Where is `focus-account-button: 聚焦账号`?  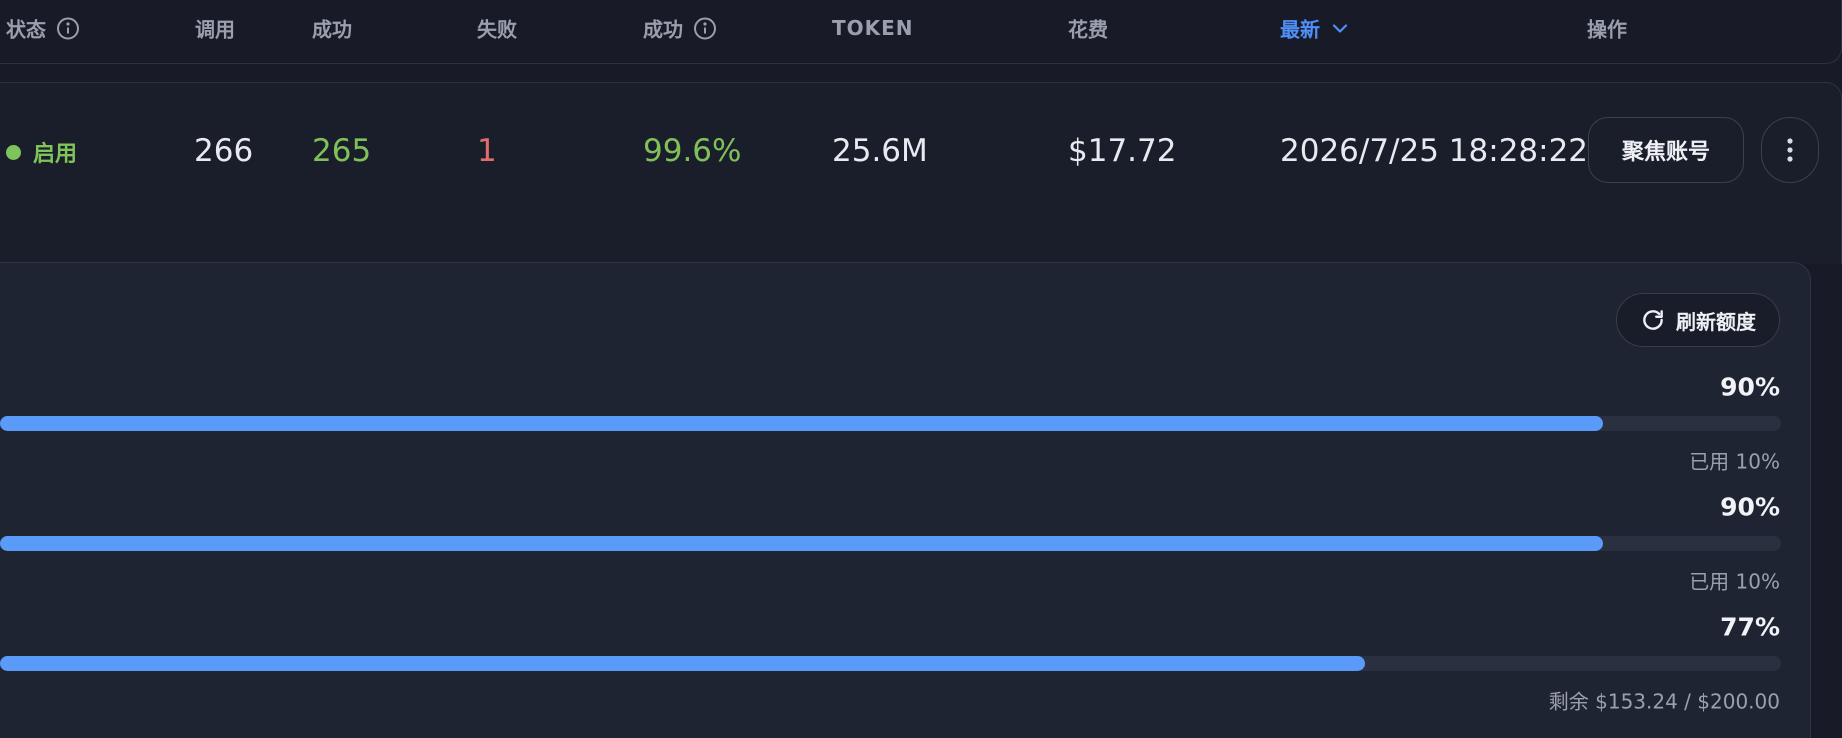 focus-account-button: 聚焦账号 is located at coordinates (1666, 150).